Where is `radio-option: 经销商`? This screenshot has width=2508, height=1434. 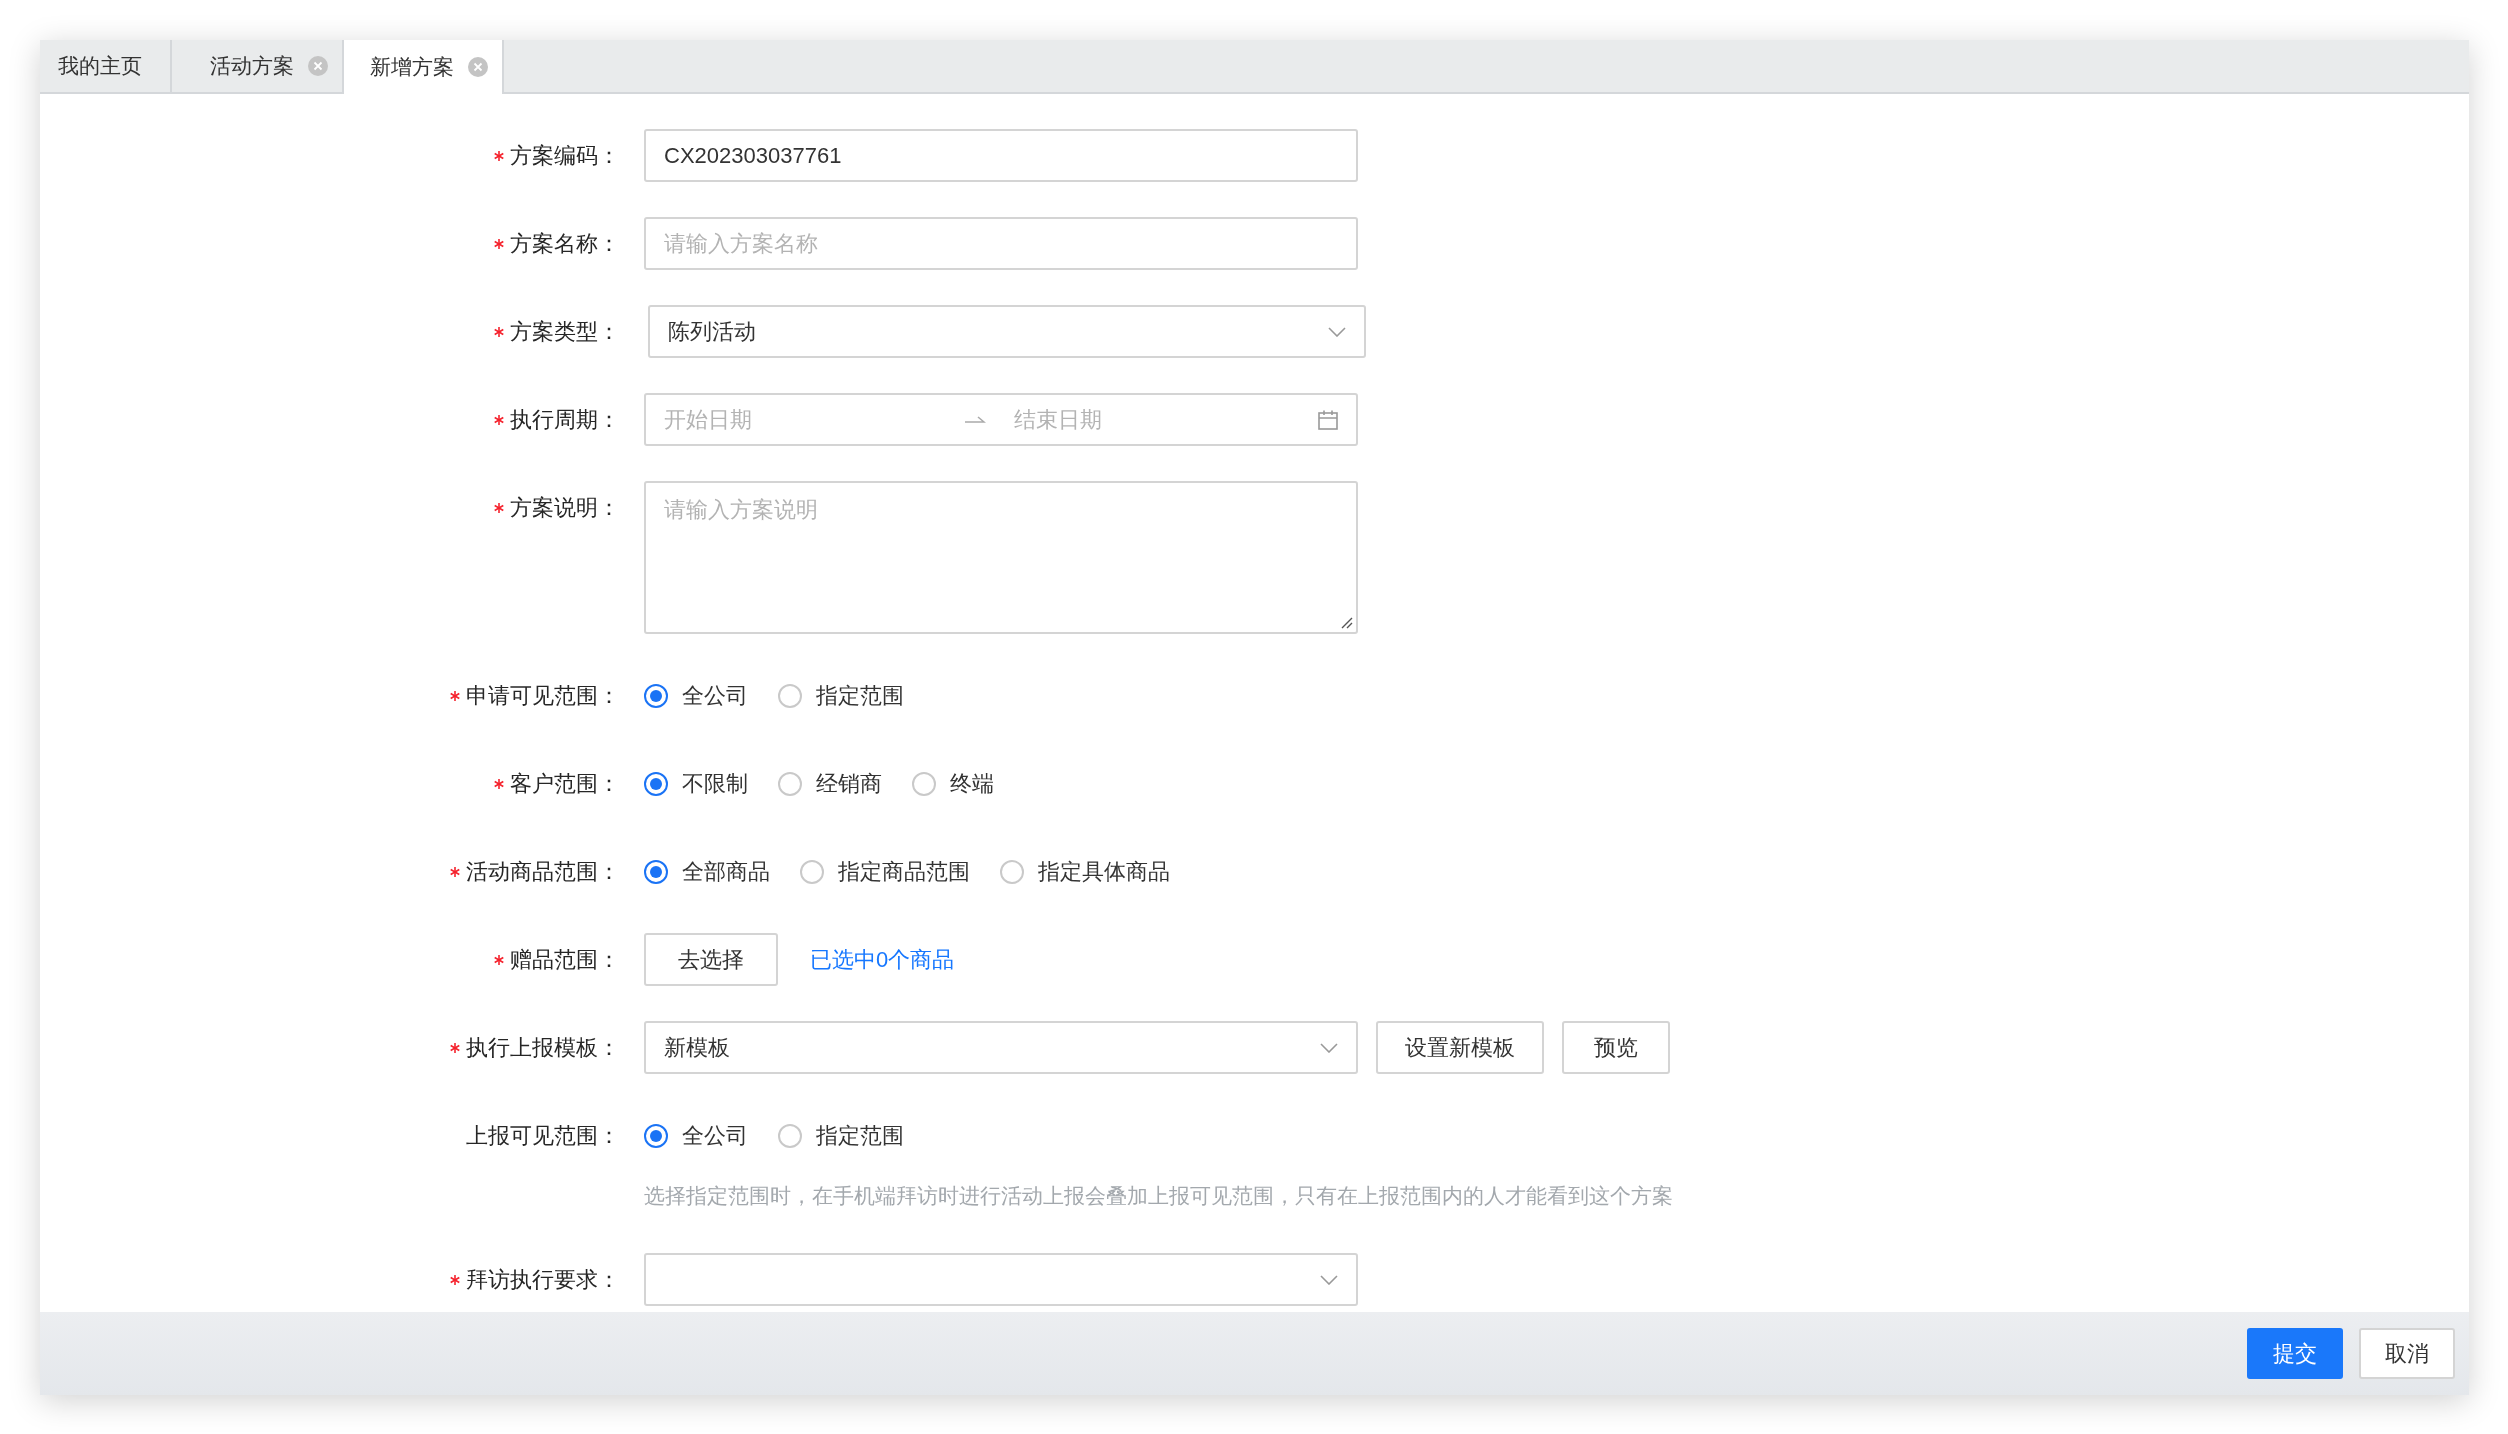 radio-option: 经销商 is located at coordinates (830, 783).